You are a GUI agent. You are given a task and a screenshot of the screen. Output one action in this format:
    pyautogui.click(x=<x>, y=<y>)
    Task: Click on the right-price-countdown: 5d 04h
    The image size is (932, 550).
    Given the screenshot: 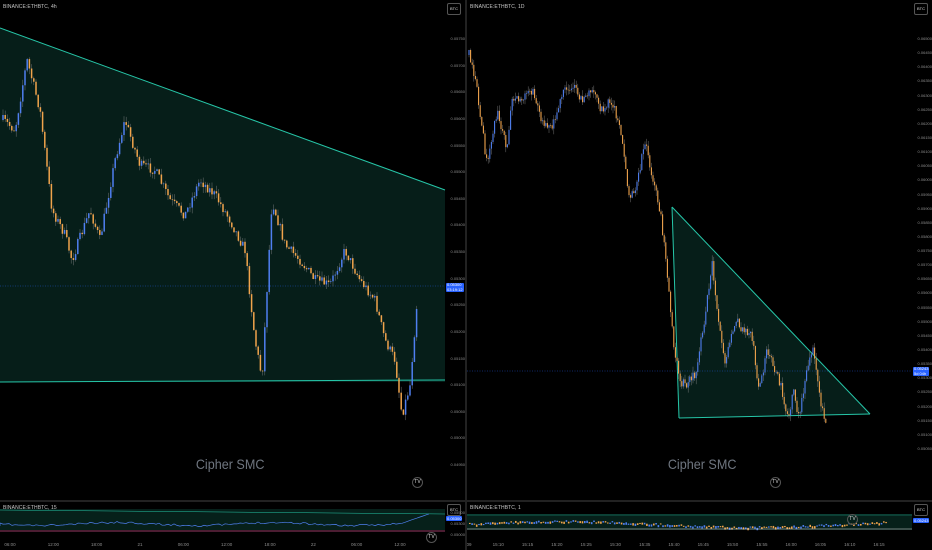 What is the action you would take?
    pyautogui.click(x=920, y=373)
    